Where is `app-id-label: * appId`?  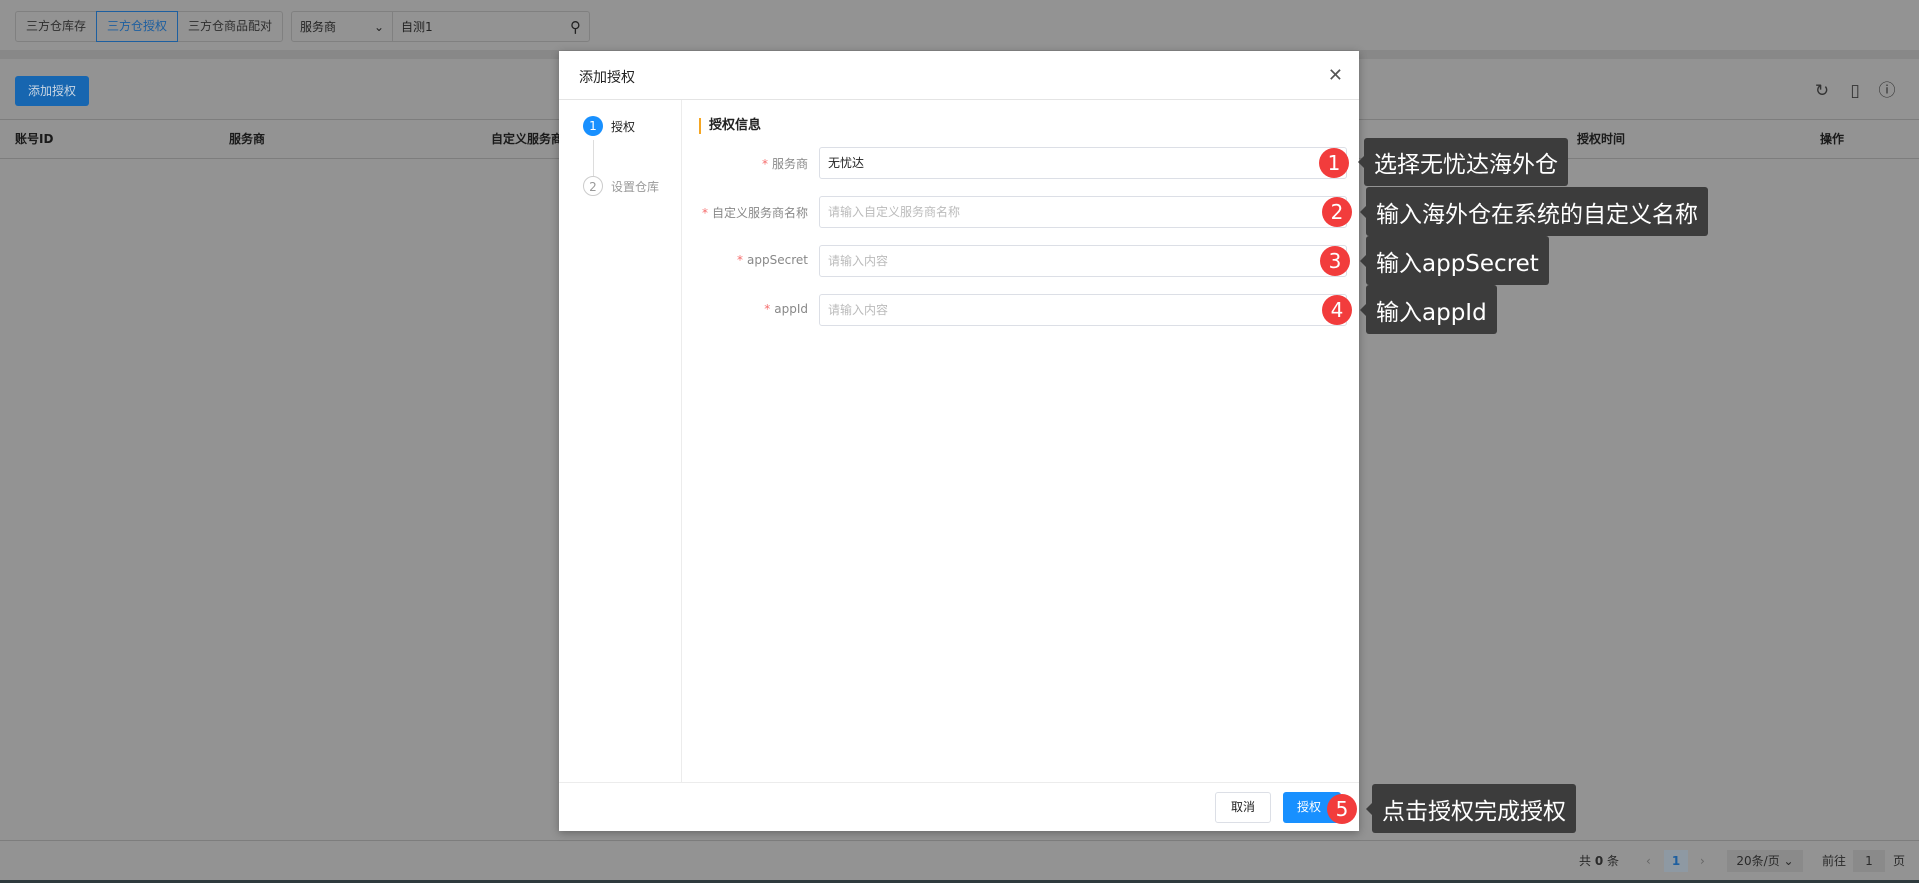 app-id-label: * appId is located at coordinates (786, 309).